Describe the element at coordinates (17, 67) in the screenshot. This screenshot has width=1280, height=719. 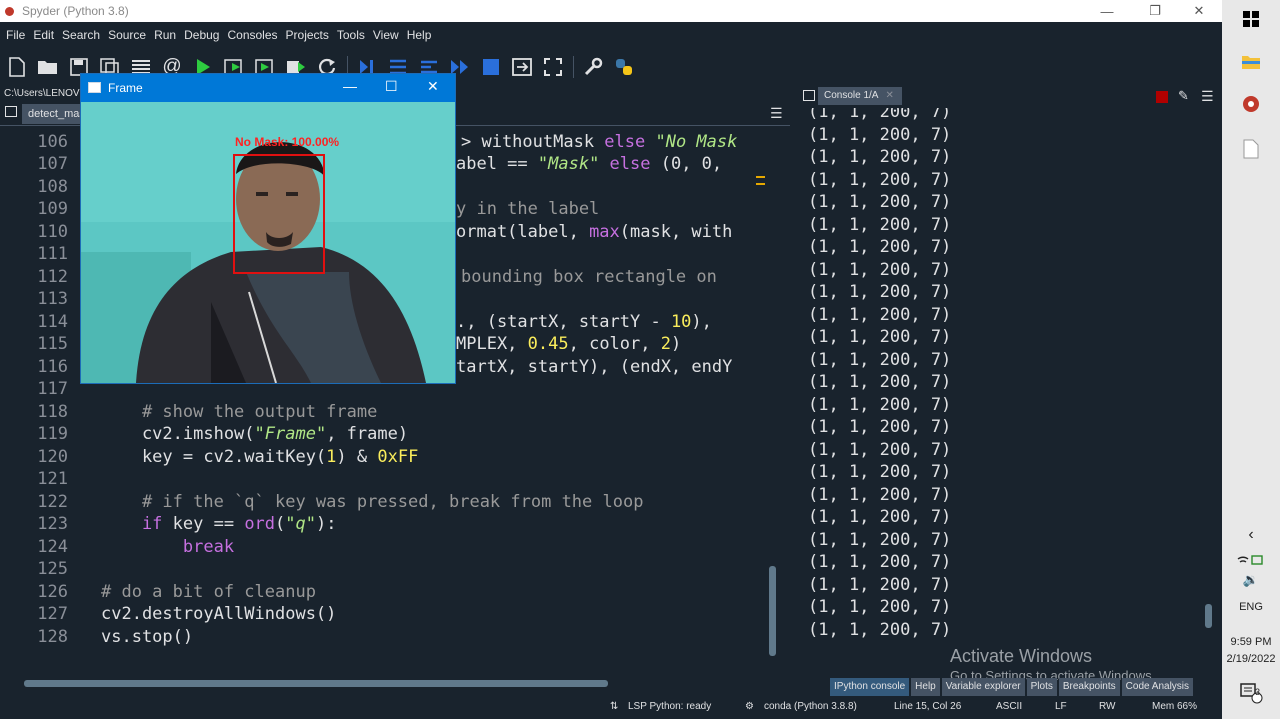
I see `new-file-icon` at that location.